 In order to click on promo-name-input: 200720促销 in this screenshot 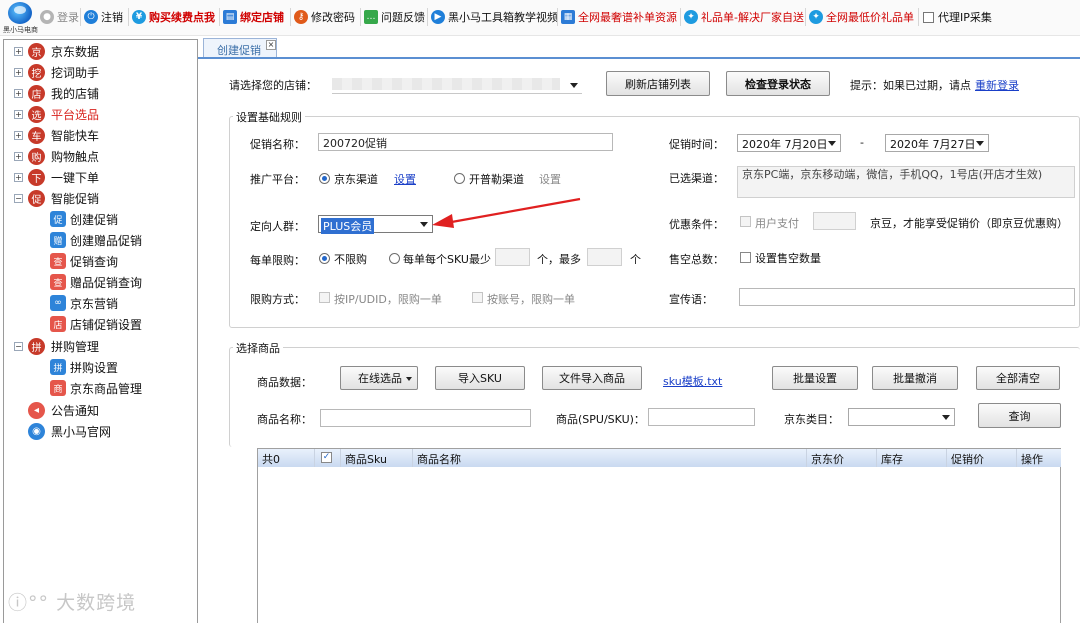, I will do `click(465, 142)`.